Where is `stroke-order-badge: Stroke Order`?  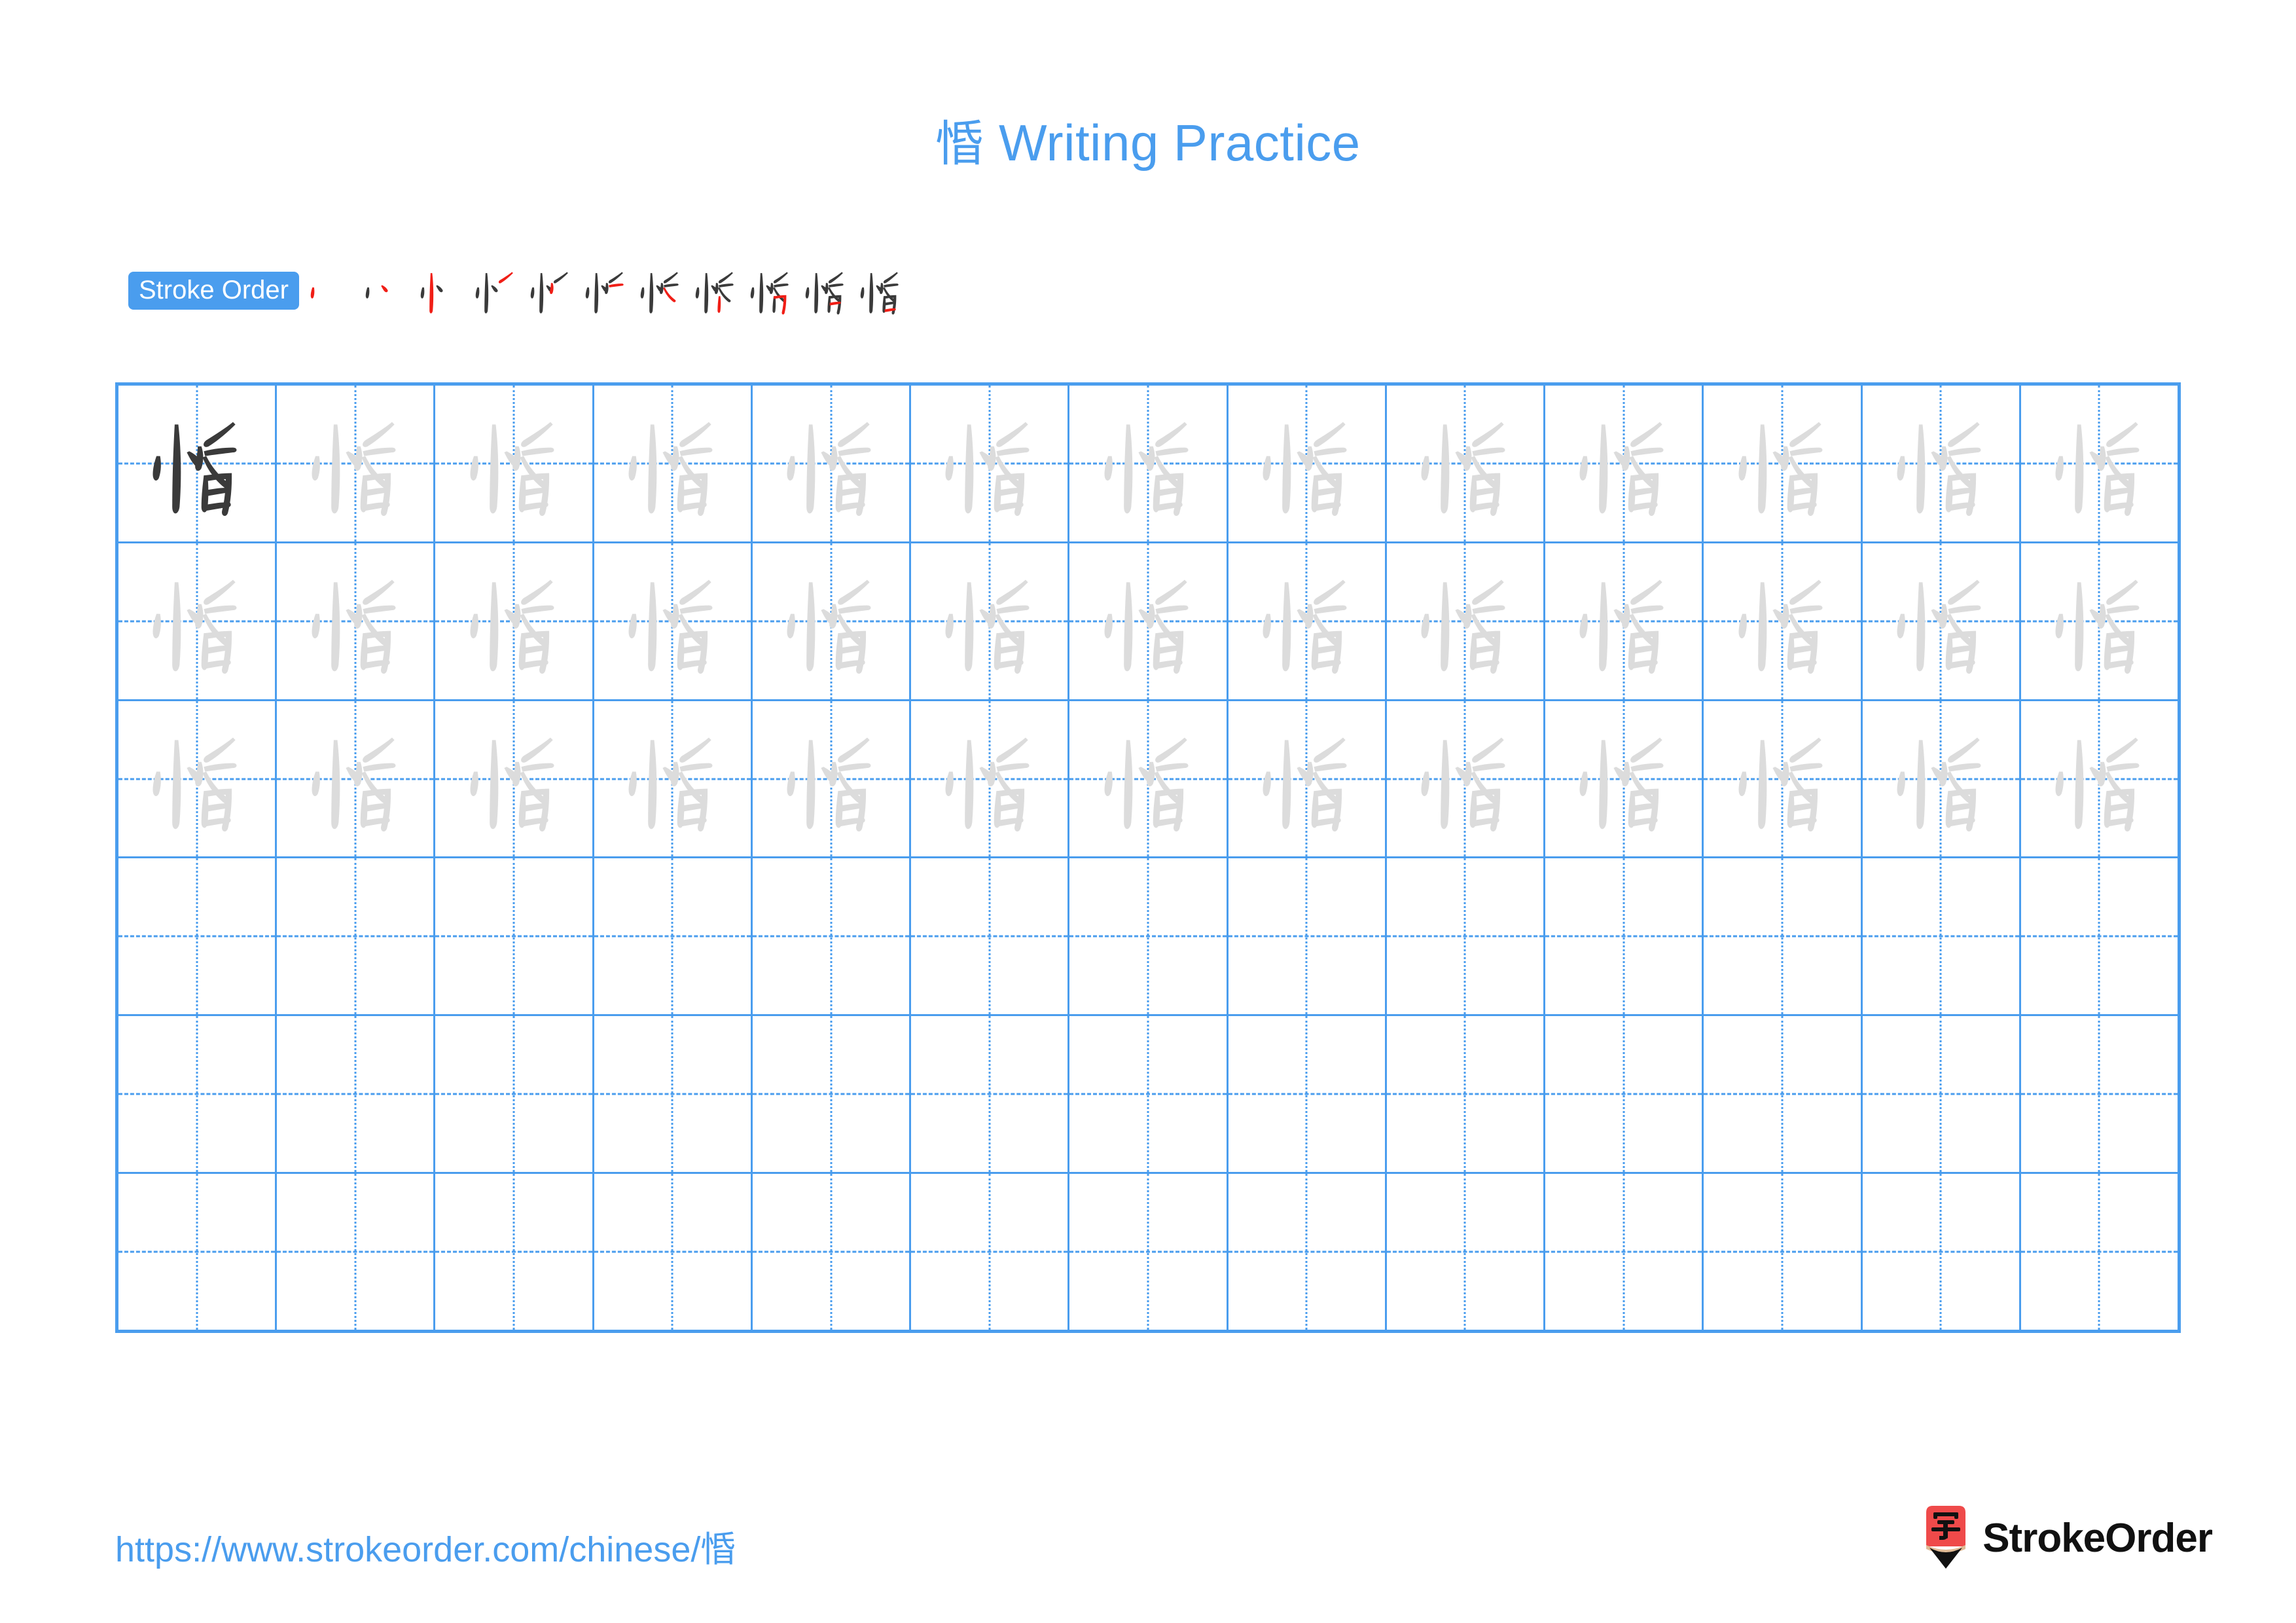 stroke-order-badge: Stroke Order is located at coordinates (213, 291).